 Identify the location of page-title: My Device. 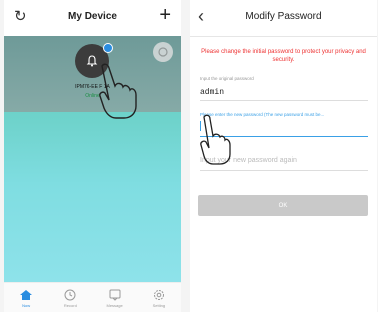
(92, 16).